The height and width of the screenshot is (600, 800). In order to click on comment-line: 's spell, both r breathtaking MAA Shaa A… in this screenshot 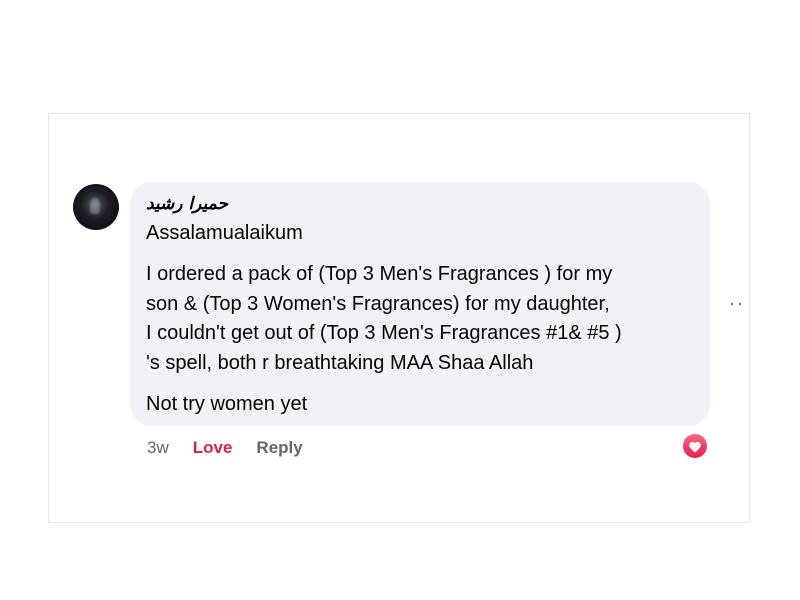, I will do `click(340, 362)`.